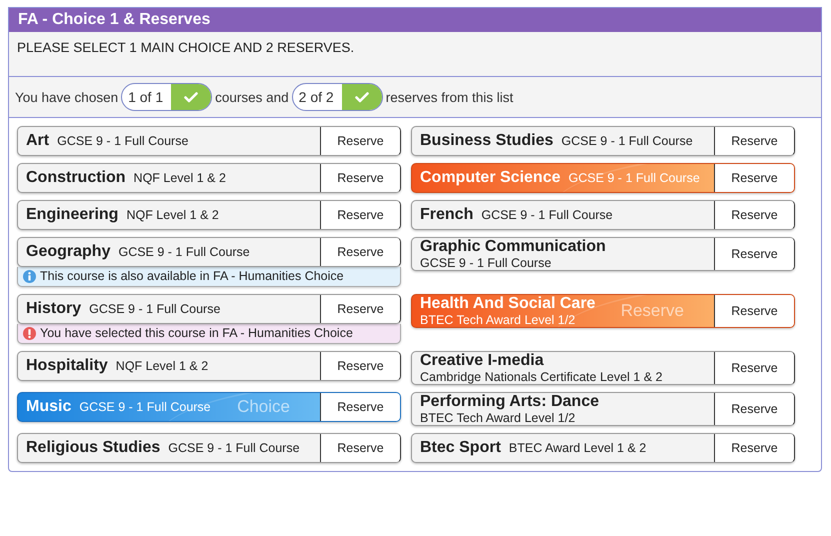  What do you see at coordinates (490, 178) in the screenshot?
I see `course-name: Computer Science` at bounding box center [490, 178].